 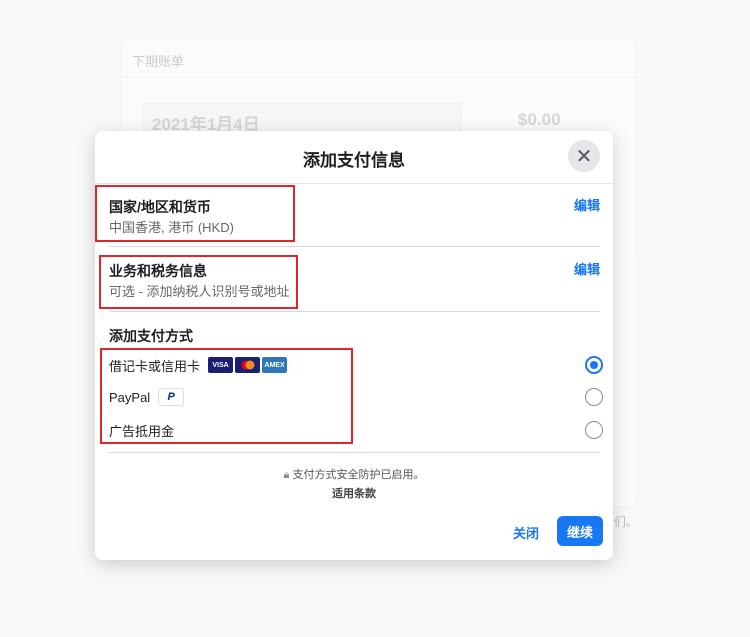 What do you see at coordinates (626, 522) in the screenshot?
I see `background-text: 们。` at bounding box center [626, 522].